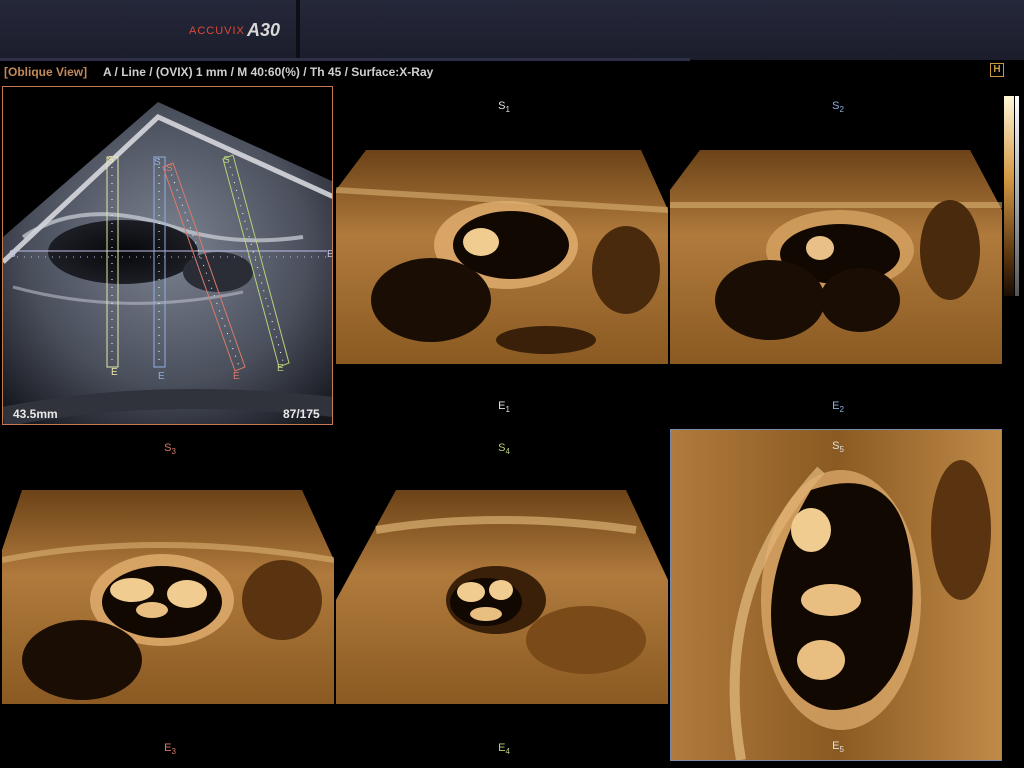  What do you see at coordinates (226, 160) in the screenshot?
I see `line-4-start-marker: S` at bounding box center [226, 160].